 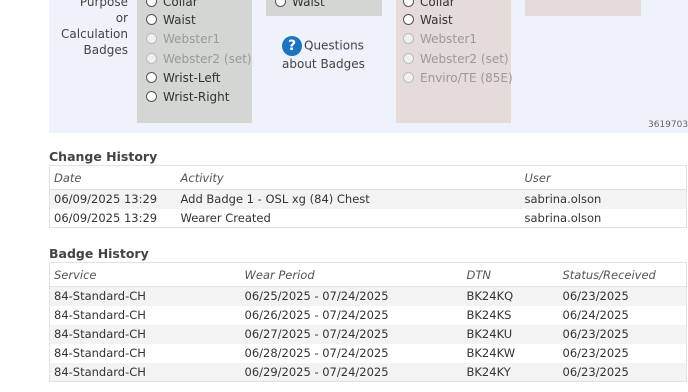 I want to click on purpose-label-line: Calculation, so click(x=94, y=34).